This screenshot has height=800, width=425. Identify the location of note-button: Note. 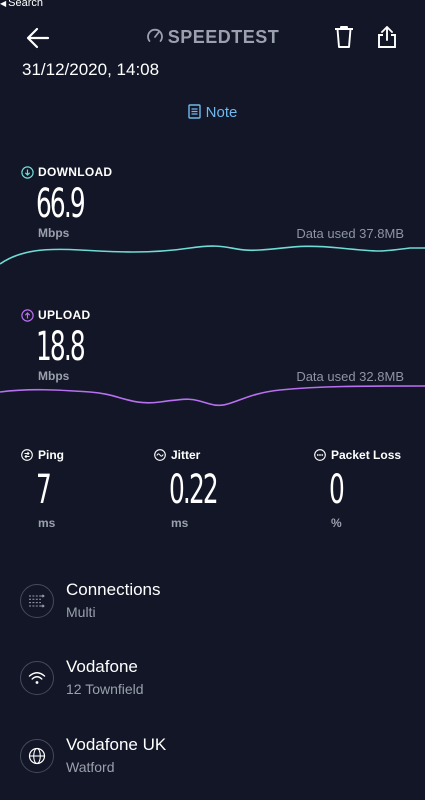
(212, 112).